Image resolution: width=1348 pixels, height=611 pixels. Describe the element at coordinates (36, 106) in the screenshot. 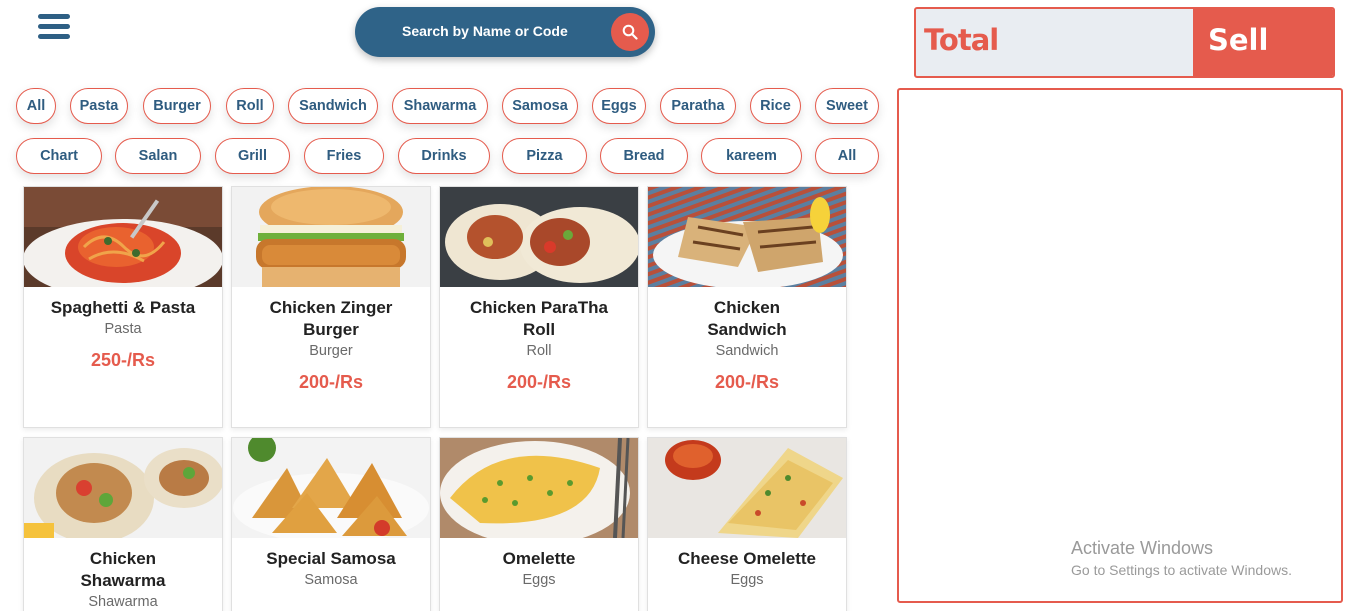

I see `category-all: All` at that location.